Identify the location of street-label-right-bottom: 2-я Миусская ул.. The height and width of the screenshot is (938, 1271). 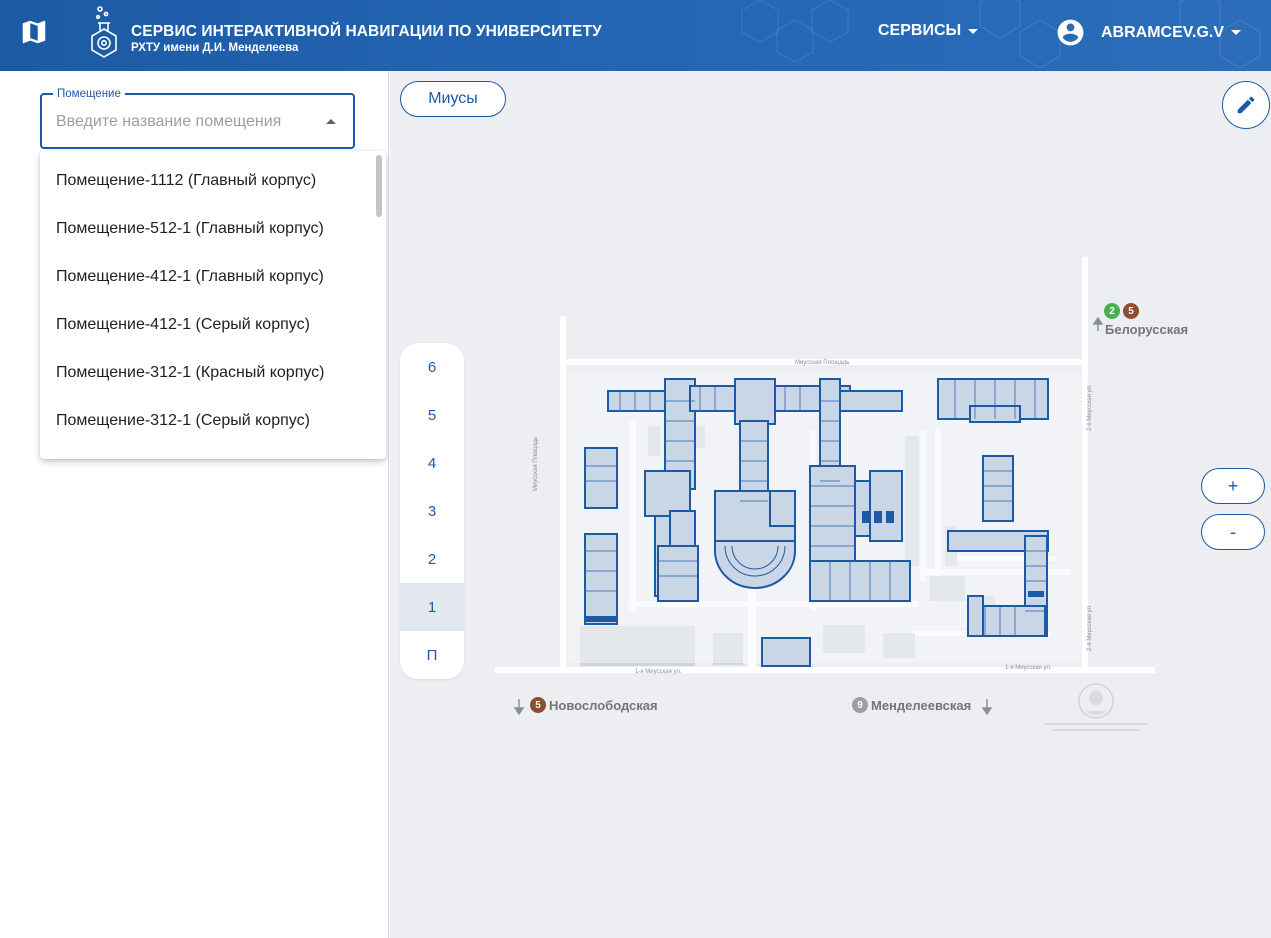
(1090, 627).